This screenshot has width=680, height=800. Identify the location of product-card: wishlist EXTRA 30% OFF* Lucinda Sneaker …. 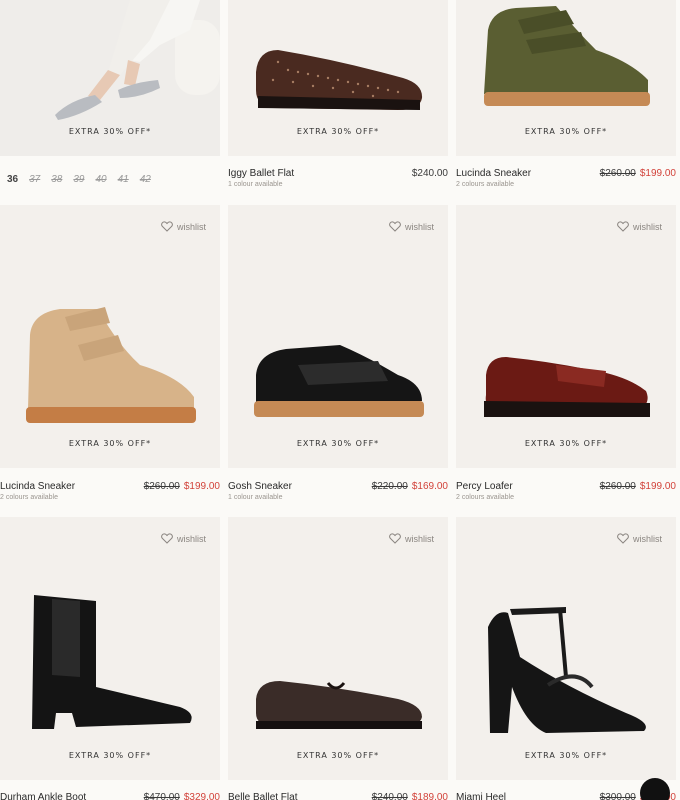
(110, 357).